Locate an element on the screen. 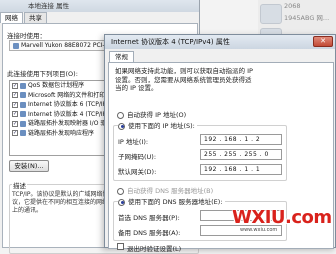 This screenshot has height=254, width=336. auto-dns-option: 自动获得 DNS 服务器地址(B) is located at coordinates (165, 191).